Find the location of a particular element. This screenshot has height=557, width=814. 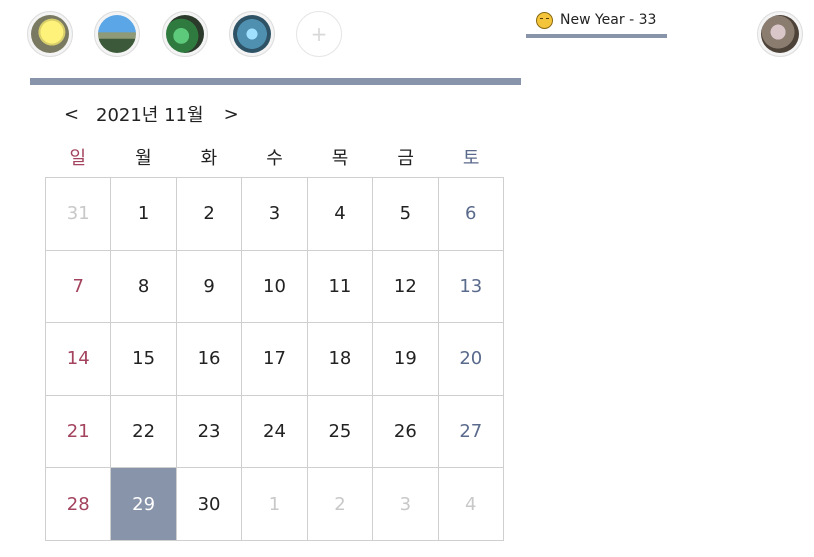

day-cell: 10 is located at coordinates (275, 287).